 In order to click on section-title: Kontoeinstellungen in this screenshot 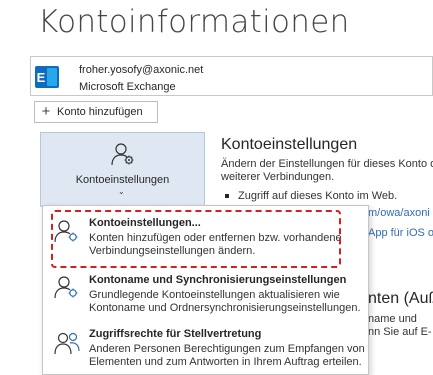, I will do `click(289, 144)`.